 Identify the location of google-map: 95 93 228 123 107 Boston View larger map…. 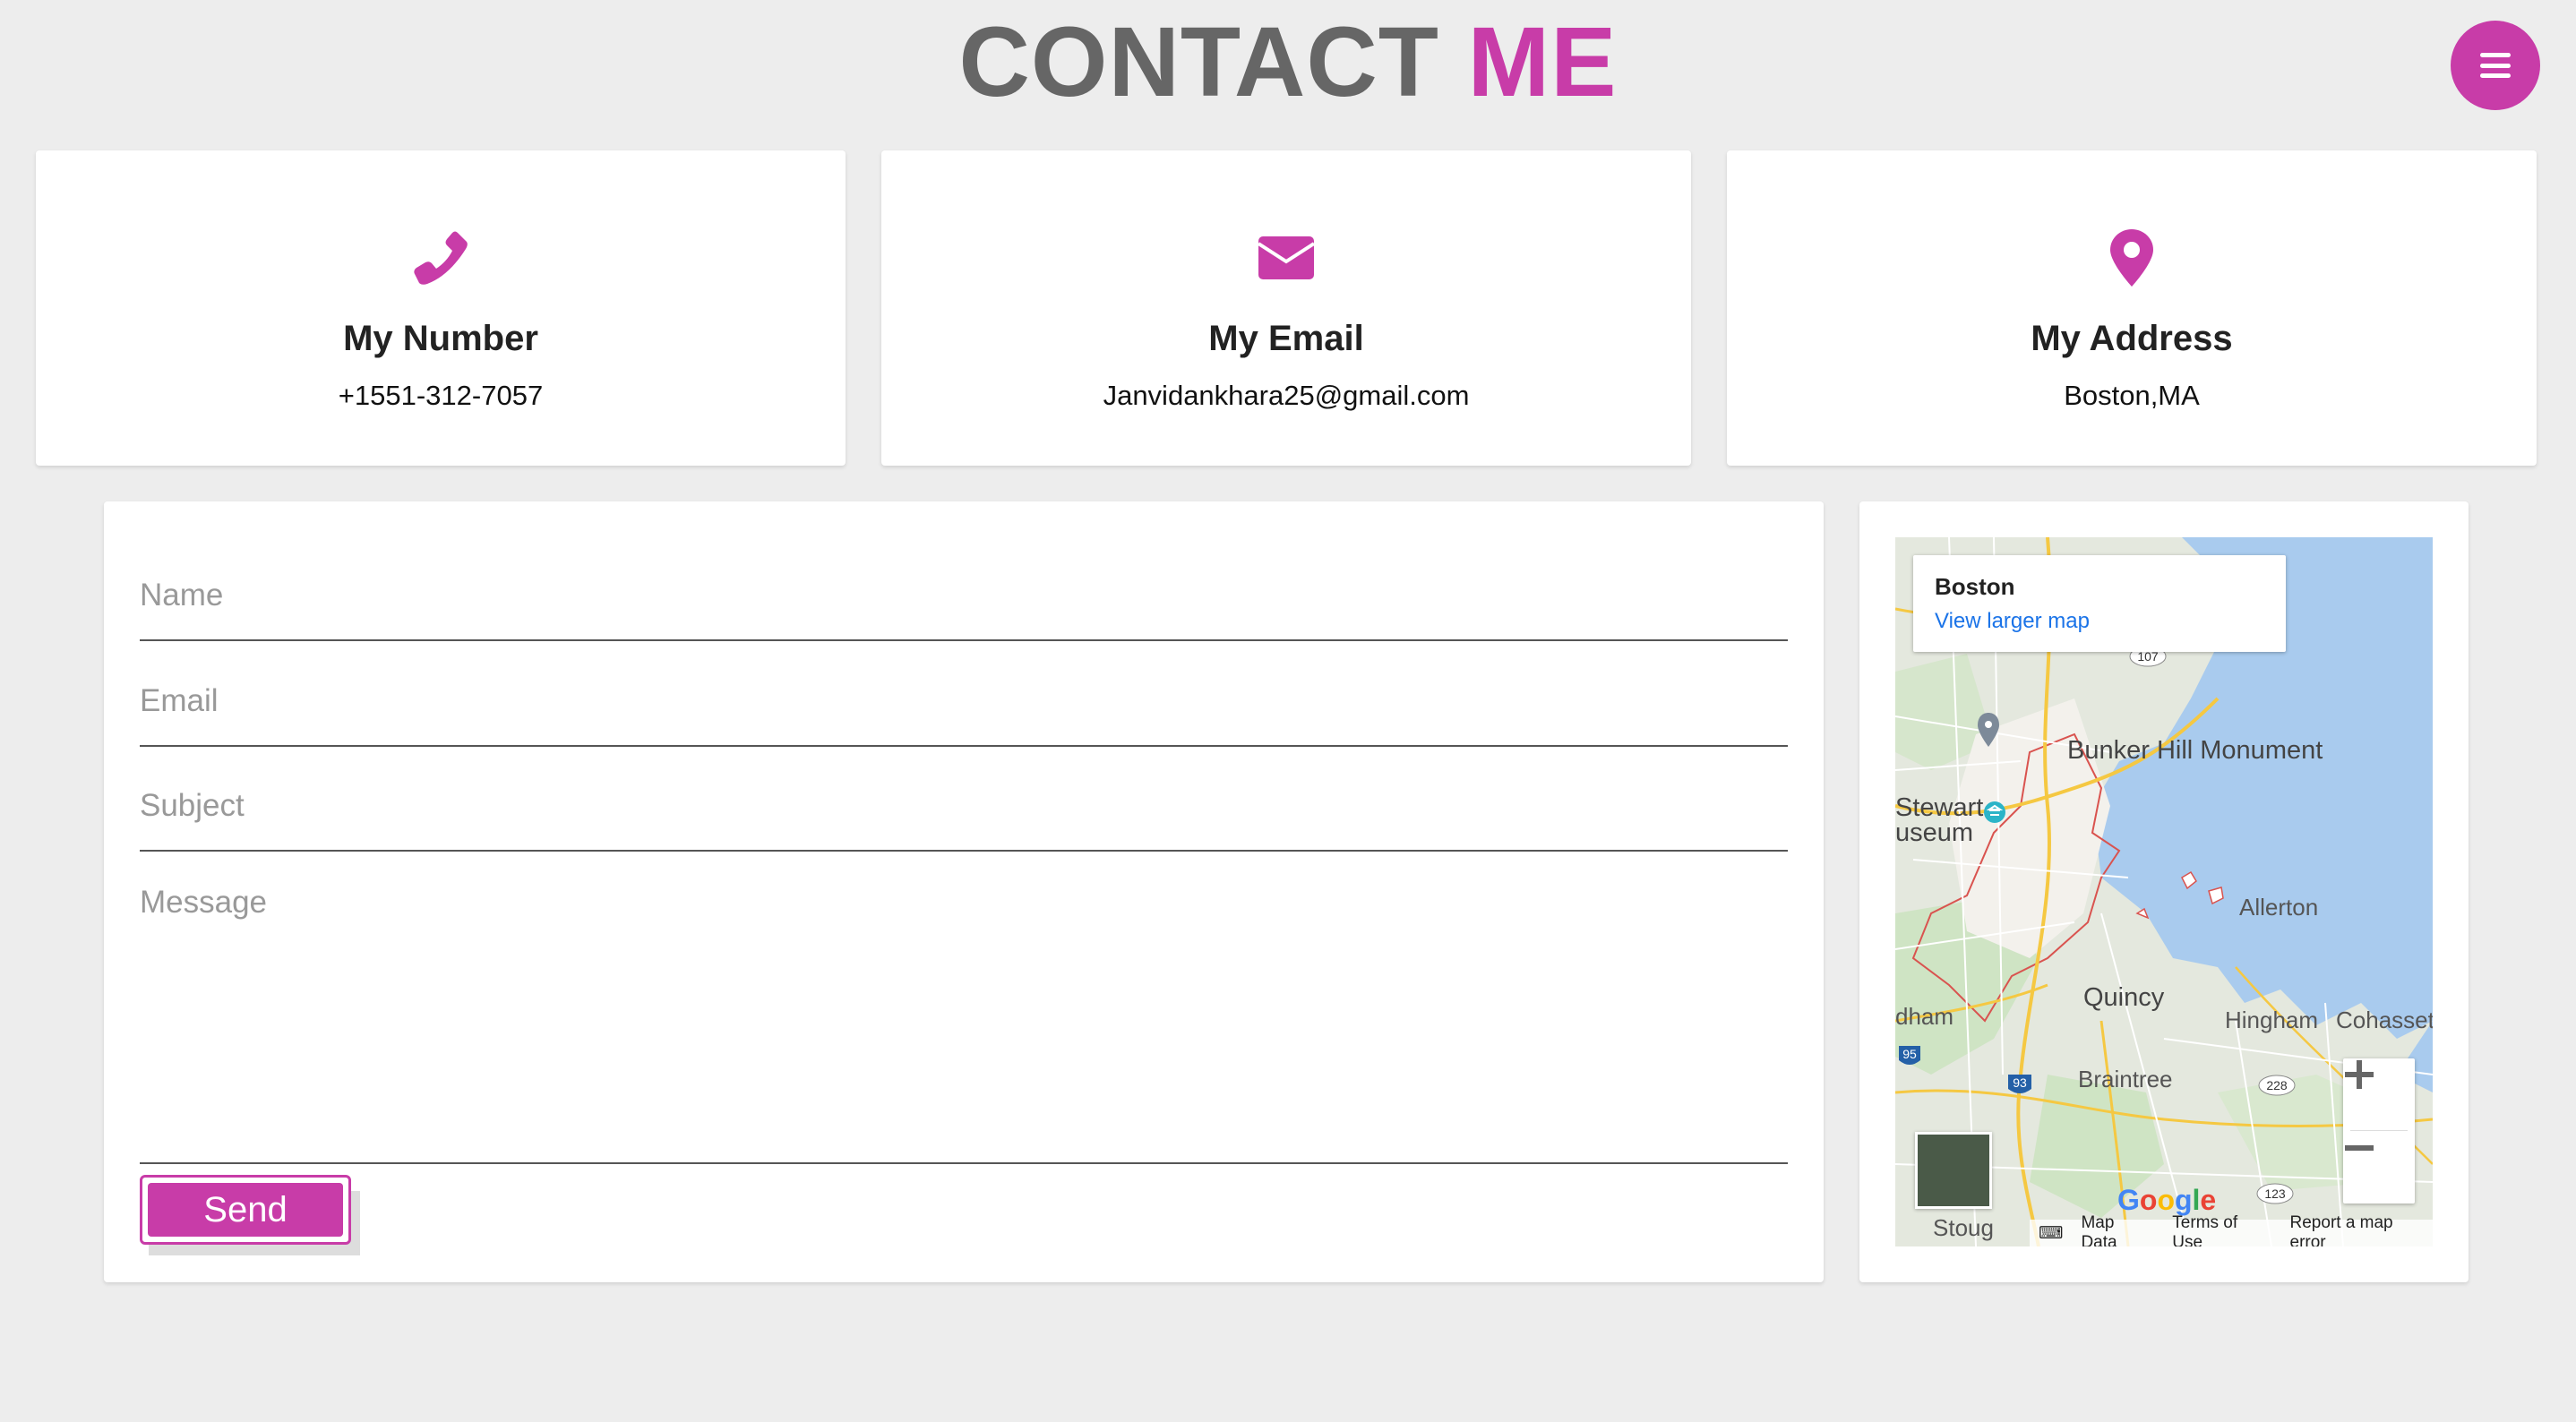
(2164, 891).